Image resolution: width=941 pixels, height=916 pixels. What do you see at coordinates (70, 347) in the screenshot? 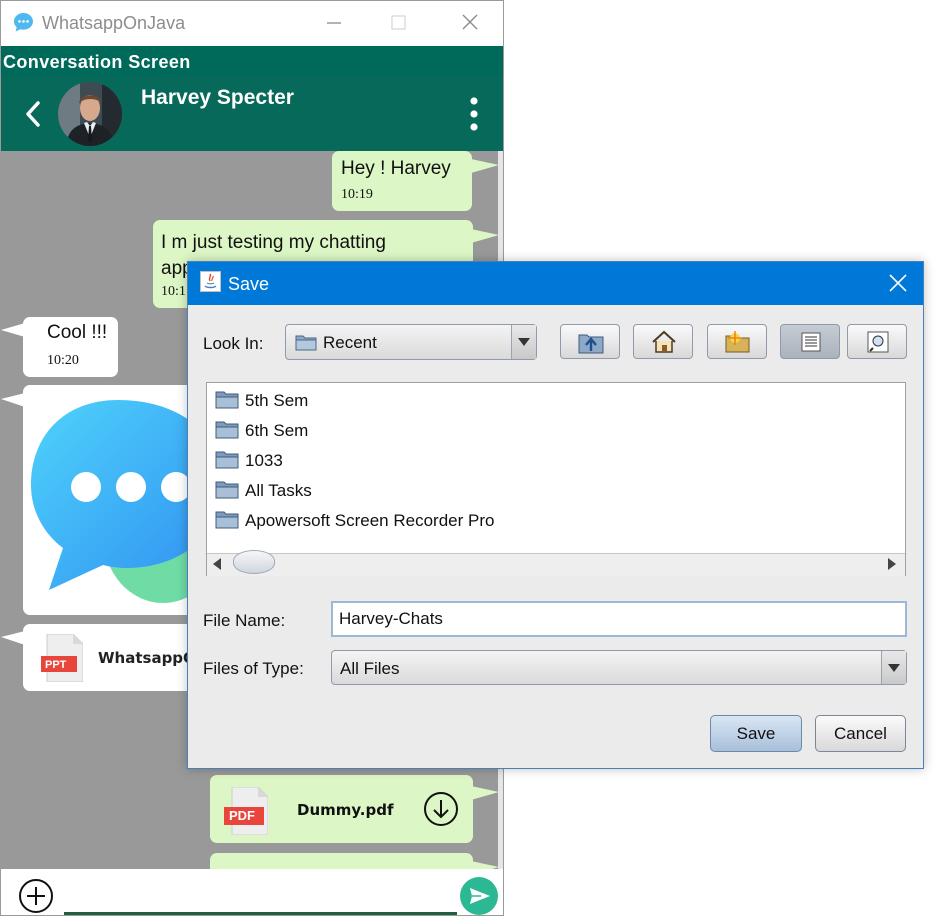
I see `incoming-message: Cool !!! 10:20` at bounding box center [70, 347].